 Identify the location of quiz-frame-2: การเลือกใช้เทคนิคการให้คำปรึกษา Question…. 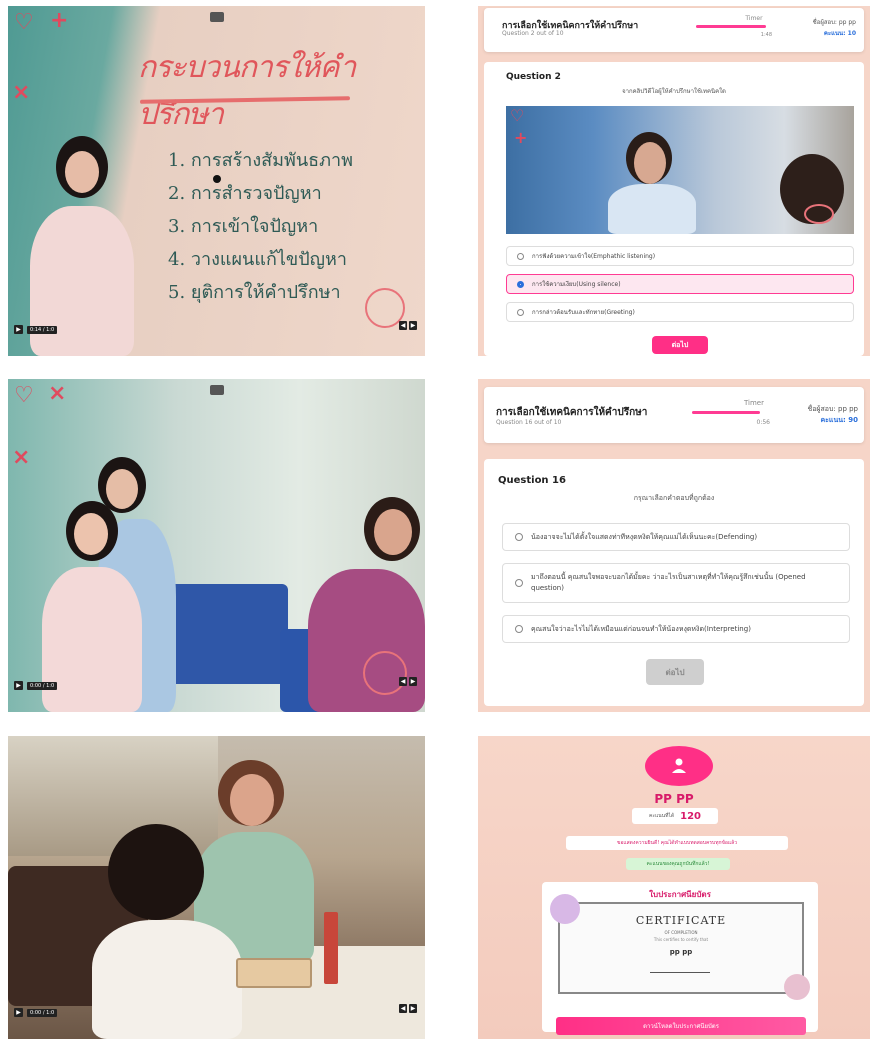
(674, 545).